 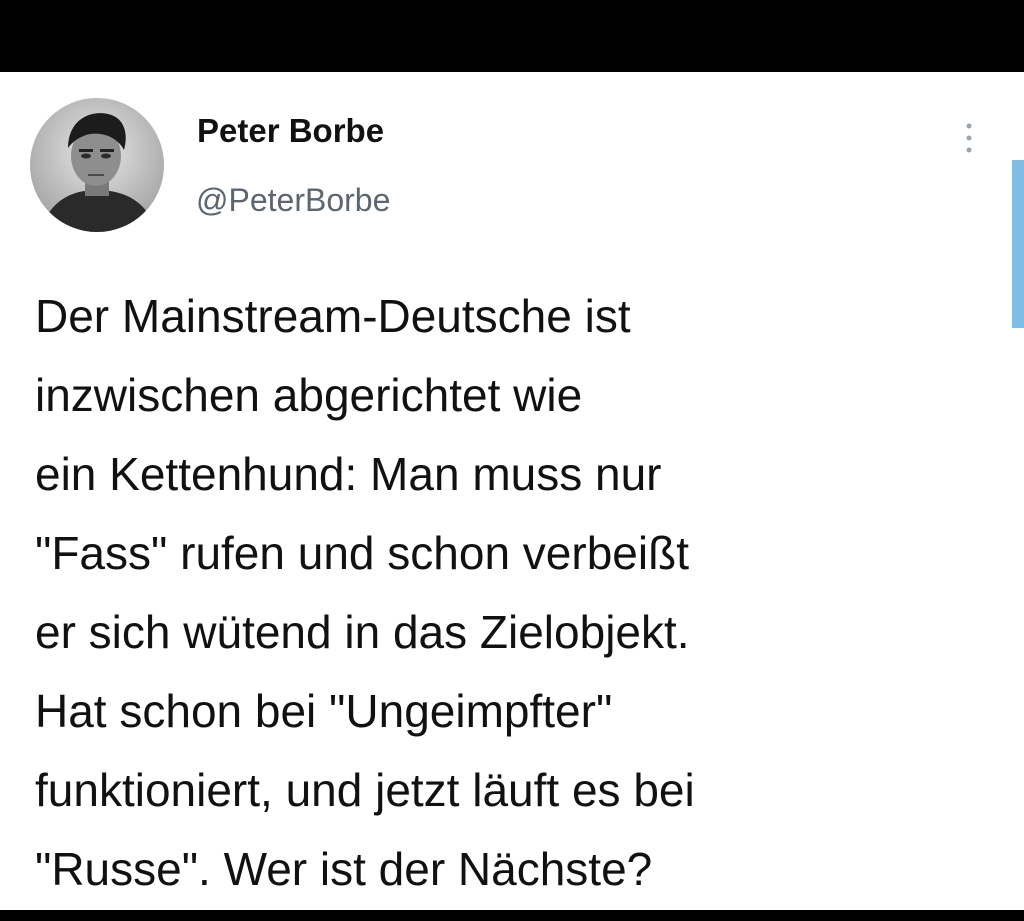 What do you see at coordinates (365, 790) in the screenshot?
I see `tweet-line: funktioniert, und jetzt läuft es bei` at bounding box center [365, 790].